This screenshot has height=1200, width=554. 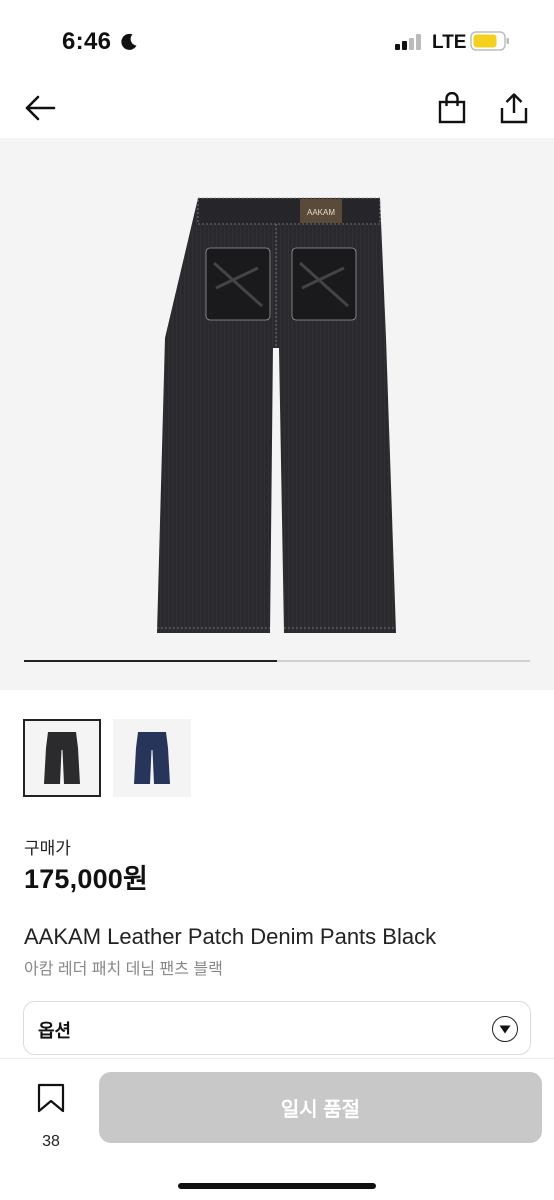 I want to click on bookmark-icon, so click(x=51, y=1098).